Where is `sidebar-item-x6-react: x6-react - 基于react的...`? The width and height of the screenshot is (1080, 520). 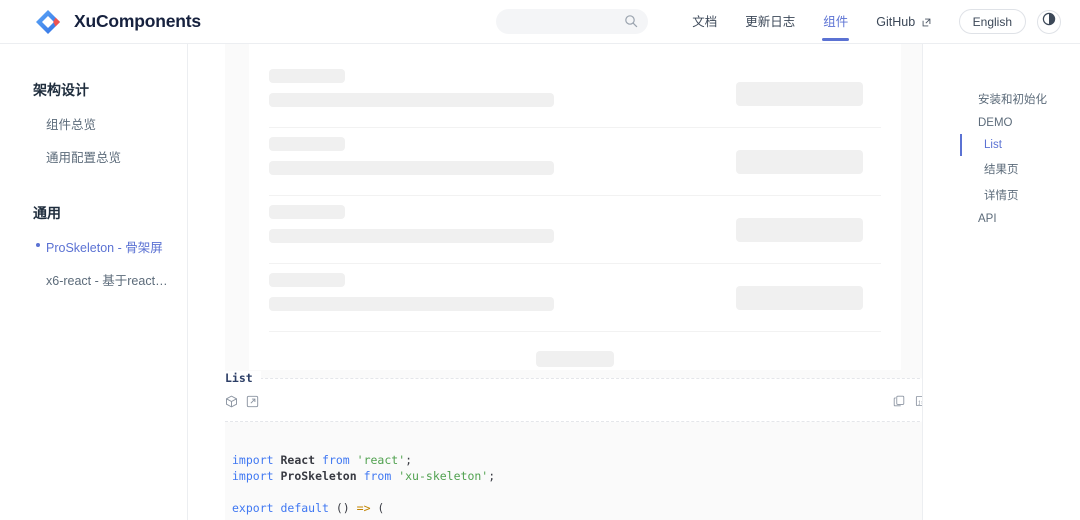
sidebar-item-x6-react: x6-react - 基于react的... is located at coordinates (93, 279).